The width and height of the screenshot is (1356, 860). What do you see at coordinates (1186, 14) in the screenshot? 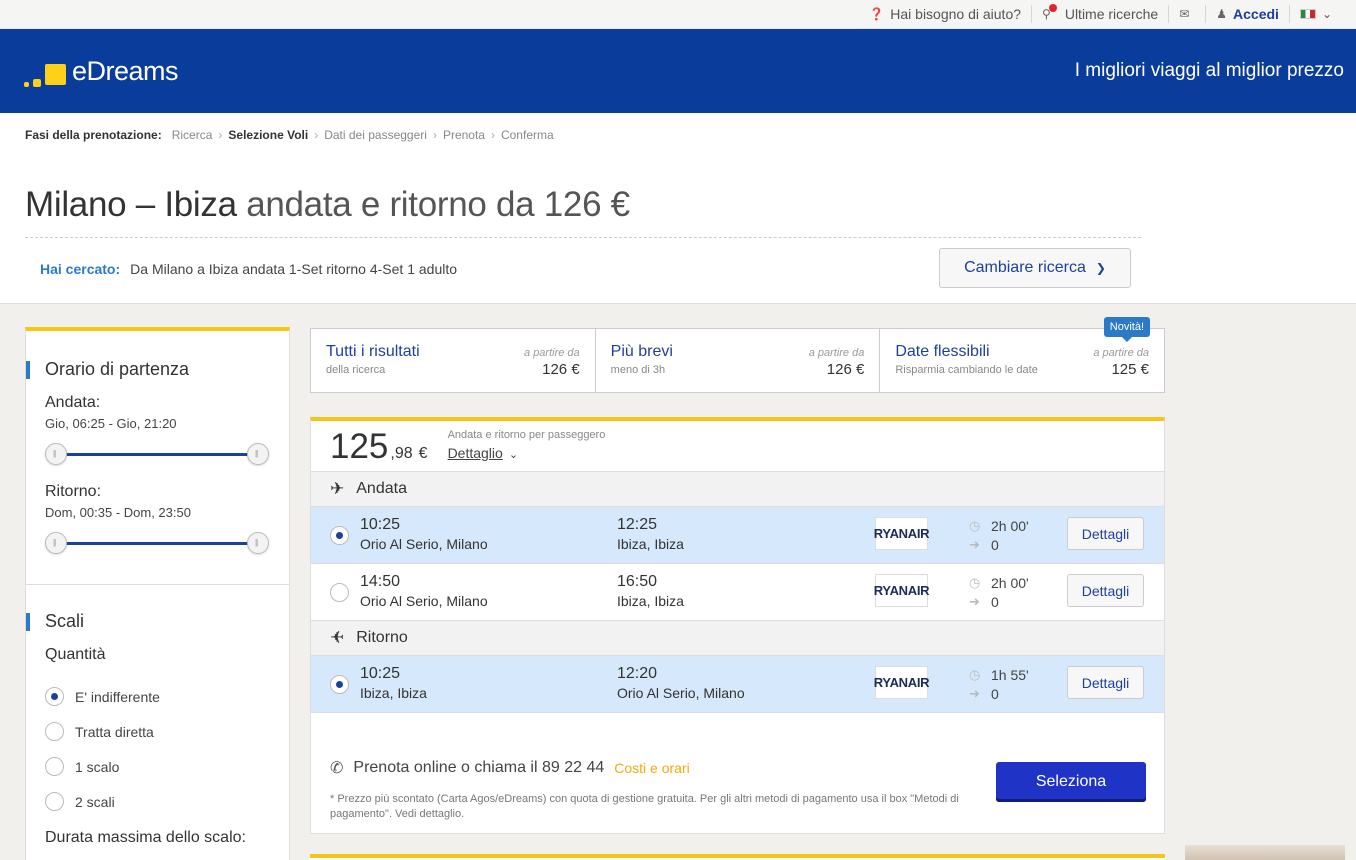
I see `email-link: ✉` at bounding box center [1186, 14].